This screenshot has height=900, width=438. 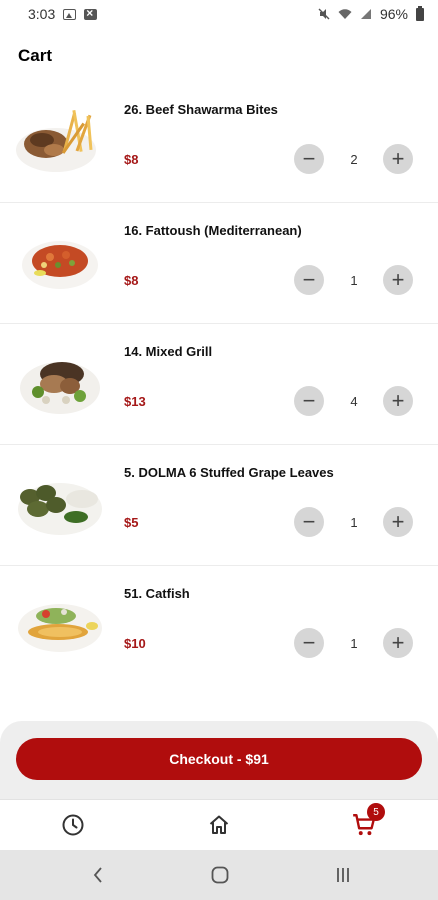 I want to click on item-name: 16. Fattoush (Mediterranean), so click(x=213, y=230).